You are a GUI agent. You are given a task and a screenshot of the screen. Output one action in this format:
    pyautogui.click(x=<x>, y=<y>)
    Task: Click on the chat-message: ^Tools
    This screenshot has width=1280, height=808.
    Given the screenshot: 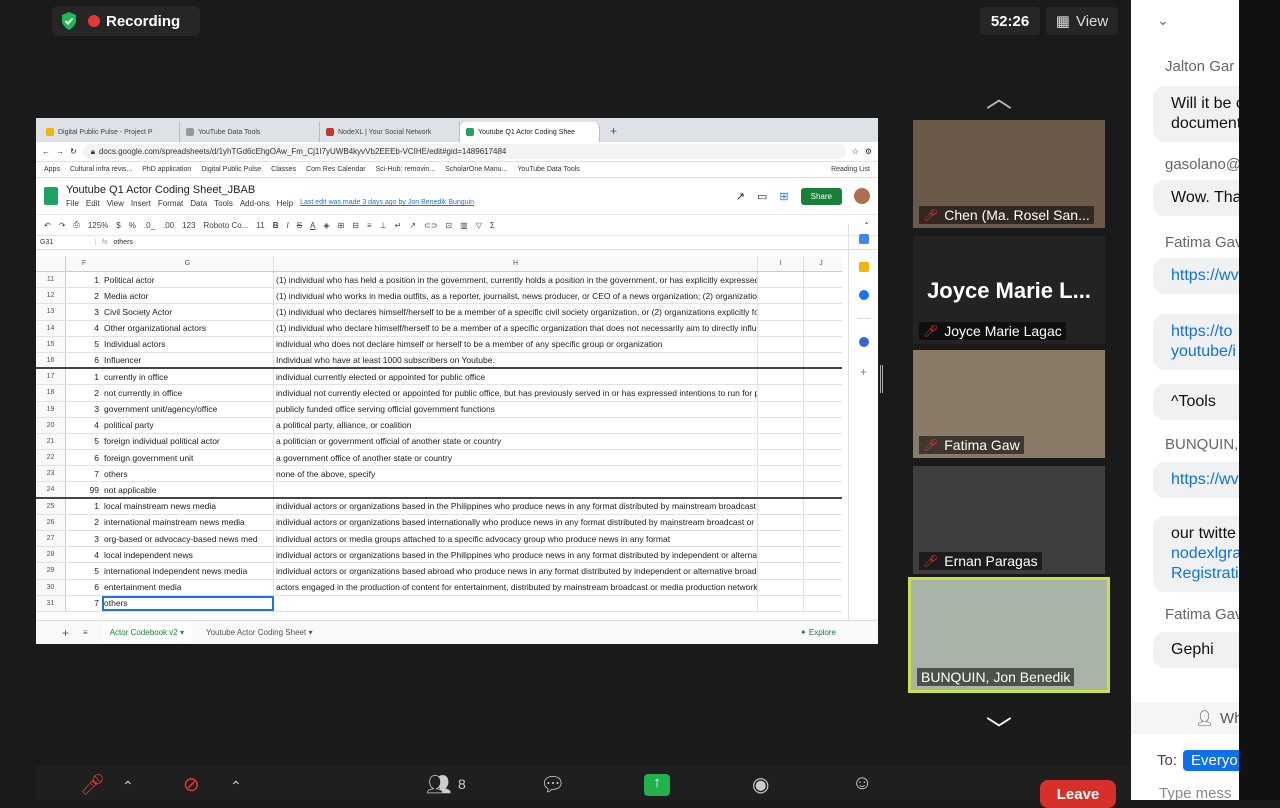 What is the action you would take?
    pyautogui.click(x=1196, y=402)
    